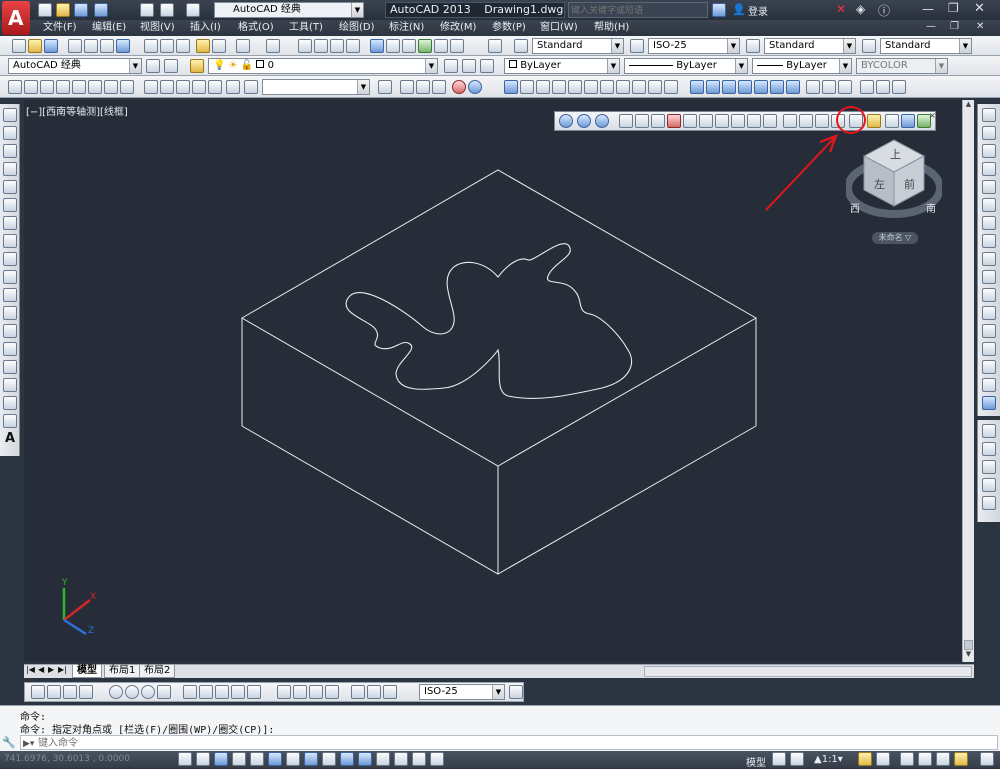 This screenshot has height=769, width=1000. What do you see at coordinates (655, 87) in the screenshot?
I see `presspull-icon` at bounding box center [655, 87].